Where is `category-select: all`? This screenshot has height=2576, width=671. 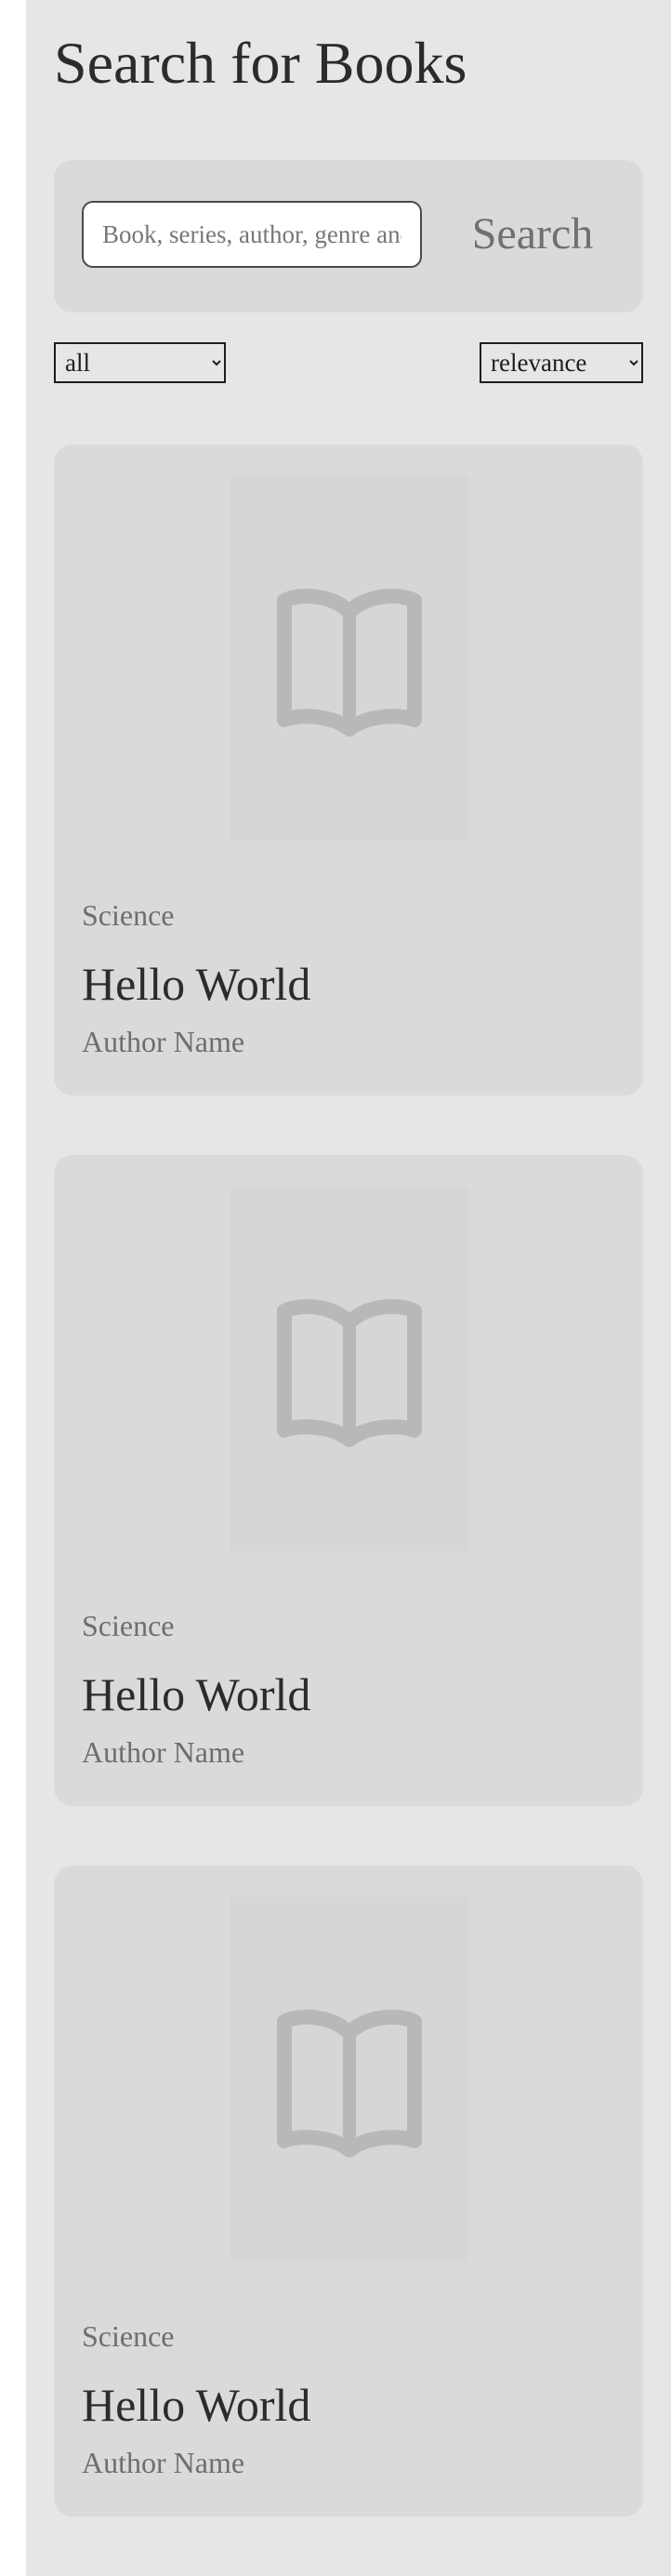
category-select: all is located at coordinates (140, 362).